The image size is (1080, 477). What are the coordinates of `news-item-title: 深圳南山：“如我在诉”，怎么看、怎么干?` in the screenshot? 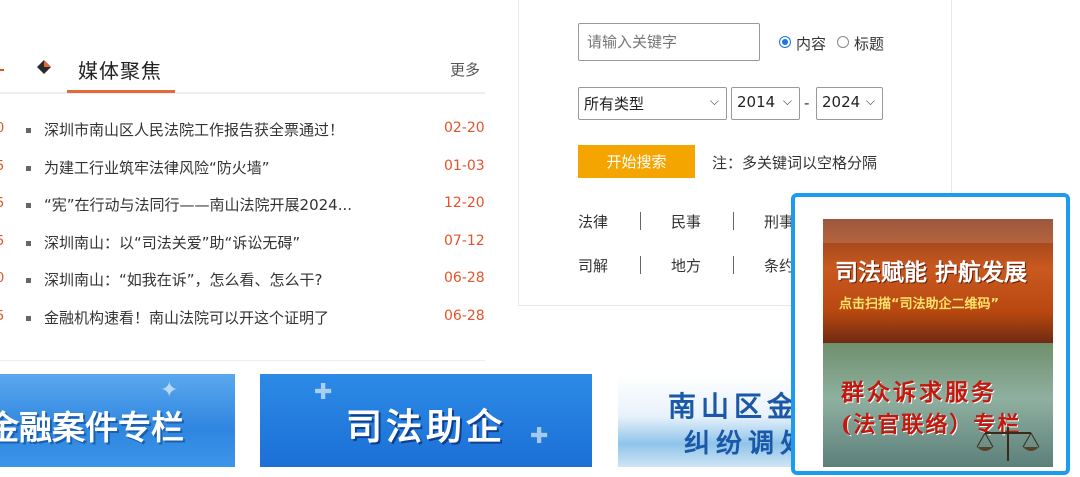 It's located at (221, 279).